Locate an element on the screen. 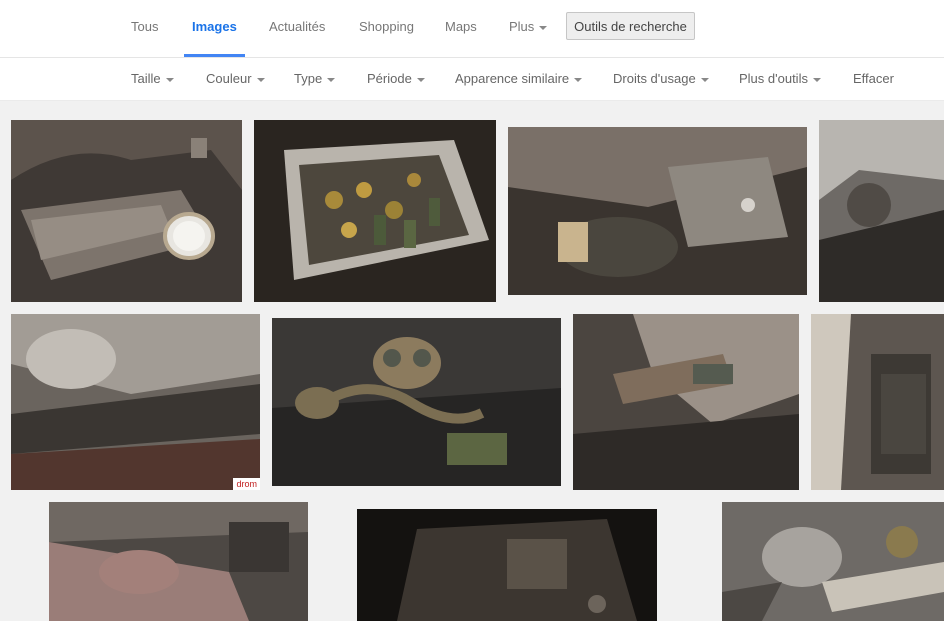 This screenshot has height=621, width=944. filter-more-tools: Plus d'outils is located at coordinates (780, 79).